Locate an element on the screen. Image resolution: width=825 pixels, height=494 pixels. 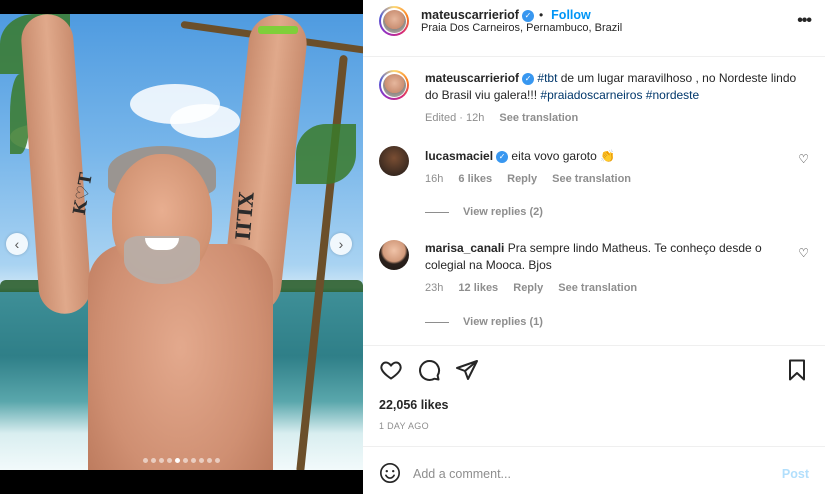
comment-time: 23h is located at coordinates (434, 288).